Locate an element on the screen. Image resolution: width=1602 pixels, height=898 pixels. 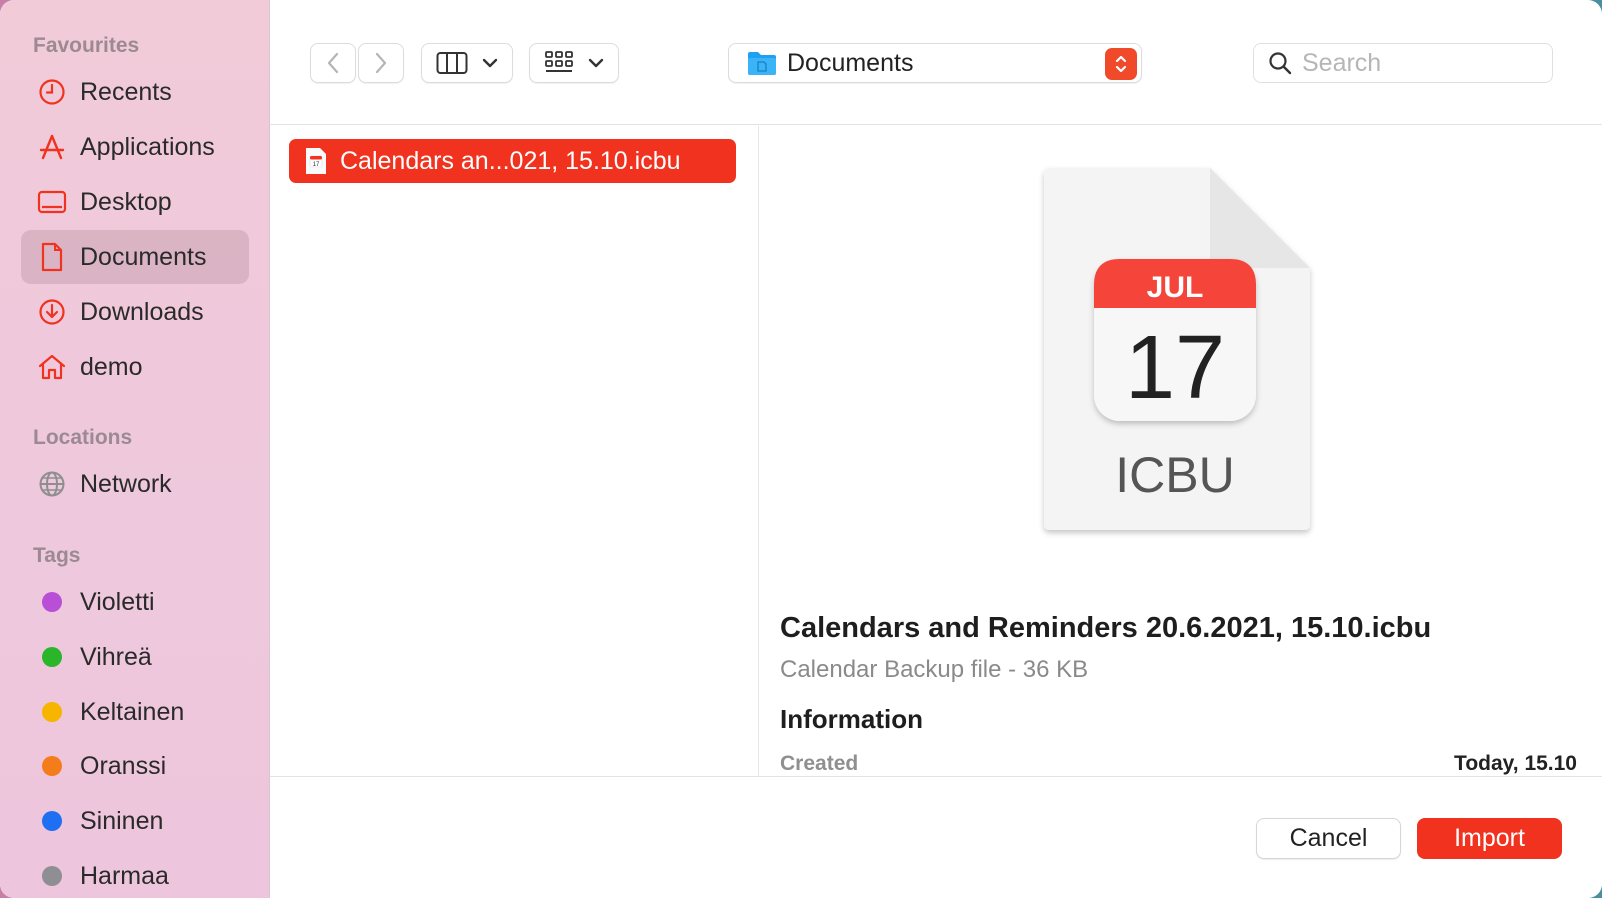
calendar-backup-file-icon: JUL 17 ICBU is located at coordinates (1178, 356).